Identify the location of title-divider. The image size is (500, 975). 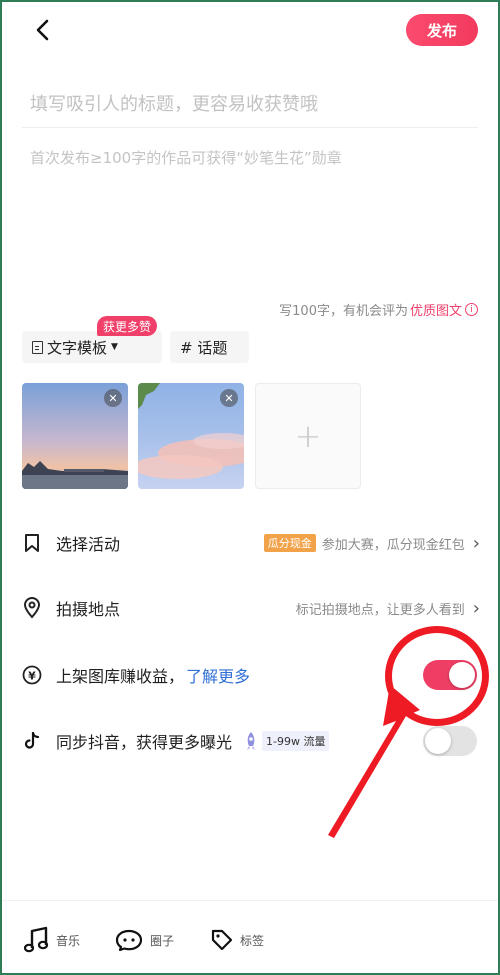
(250, 127).